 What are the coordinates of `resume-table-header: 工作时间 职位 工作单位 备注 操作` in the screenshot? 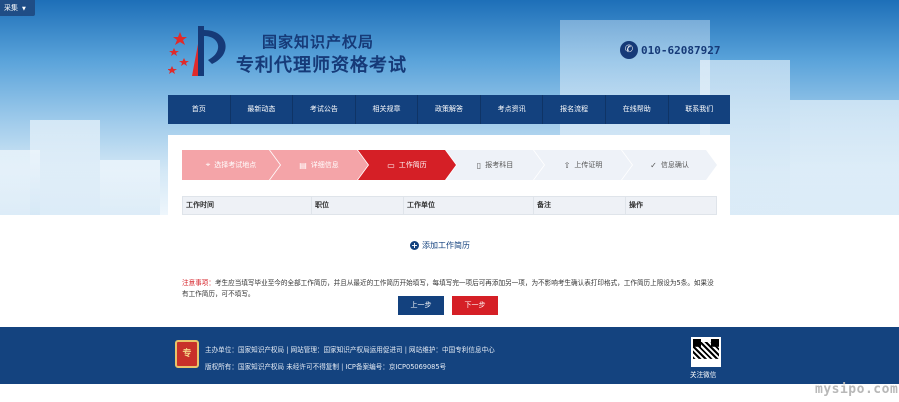 It's located at (449, 205).